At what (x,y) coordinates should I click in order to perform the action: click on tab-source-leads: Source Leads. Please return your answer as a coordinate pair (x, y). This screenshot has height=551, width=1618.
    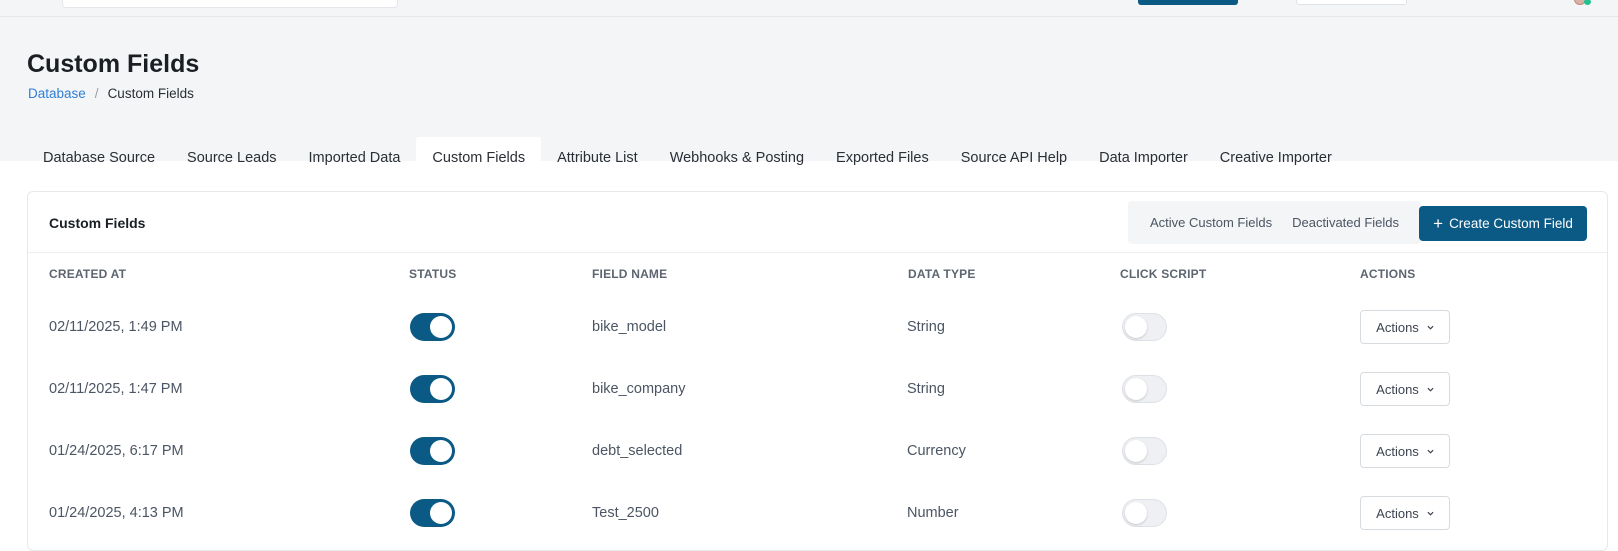
    Looking at the image, I should click on (231, 157).